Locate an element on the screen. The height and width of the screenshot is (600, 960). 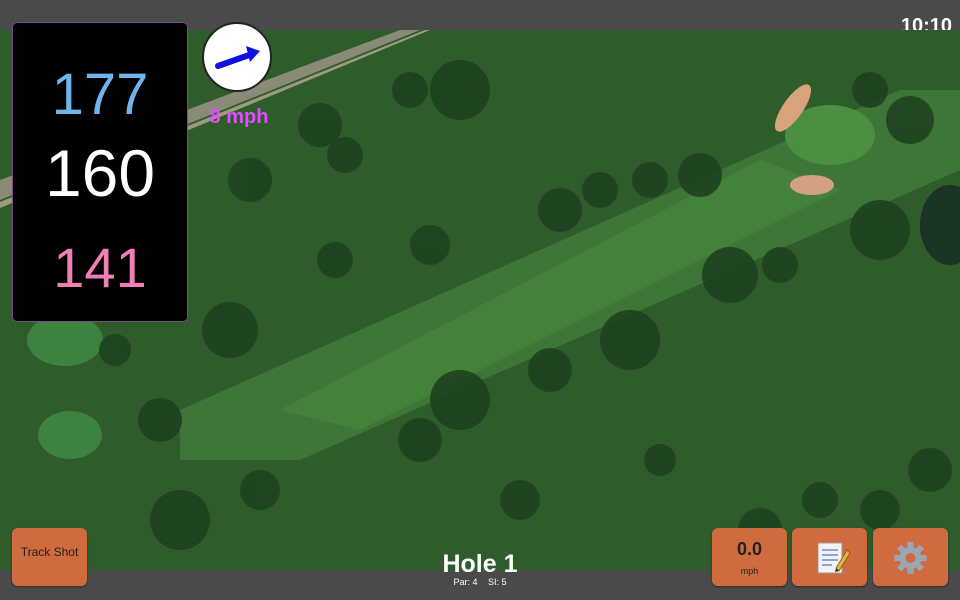
track-shot-button: Track Shot is located at coordinates (49, 557).